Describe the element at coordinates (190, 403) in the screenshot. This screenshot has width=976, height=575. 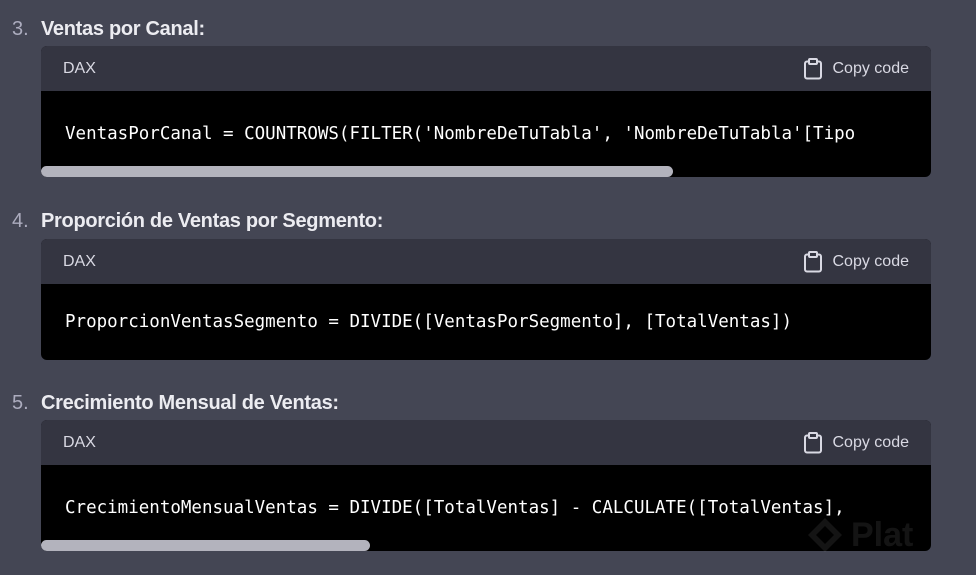
I see `heading-title: Crecimiento Mensual de Ventas:` at that location.